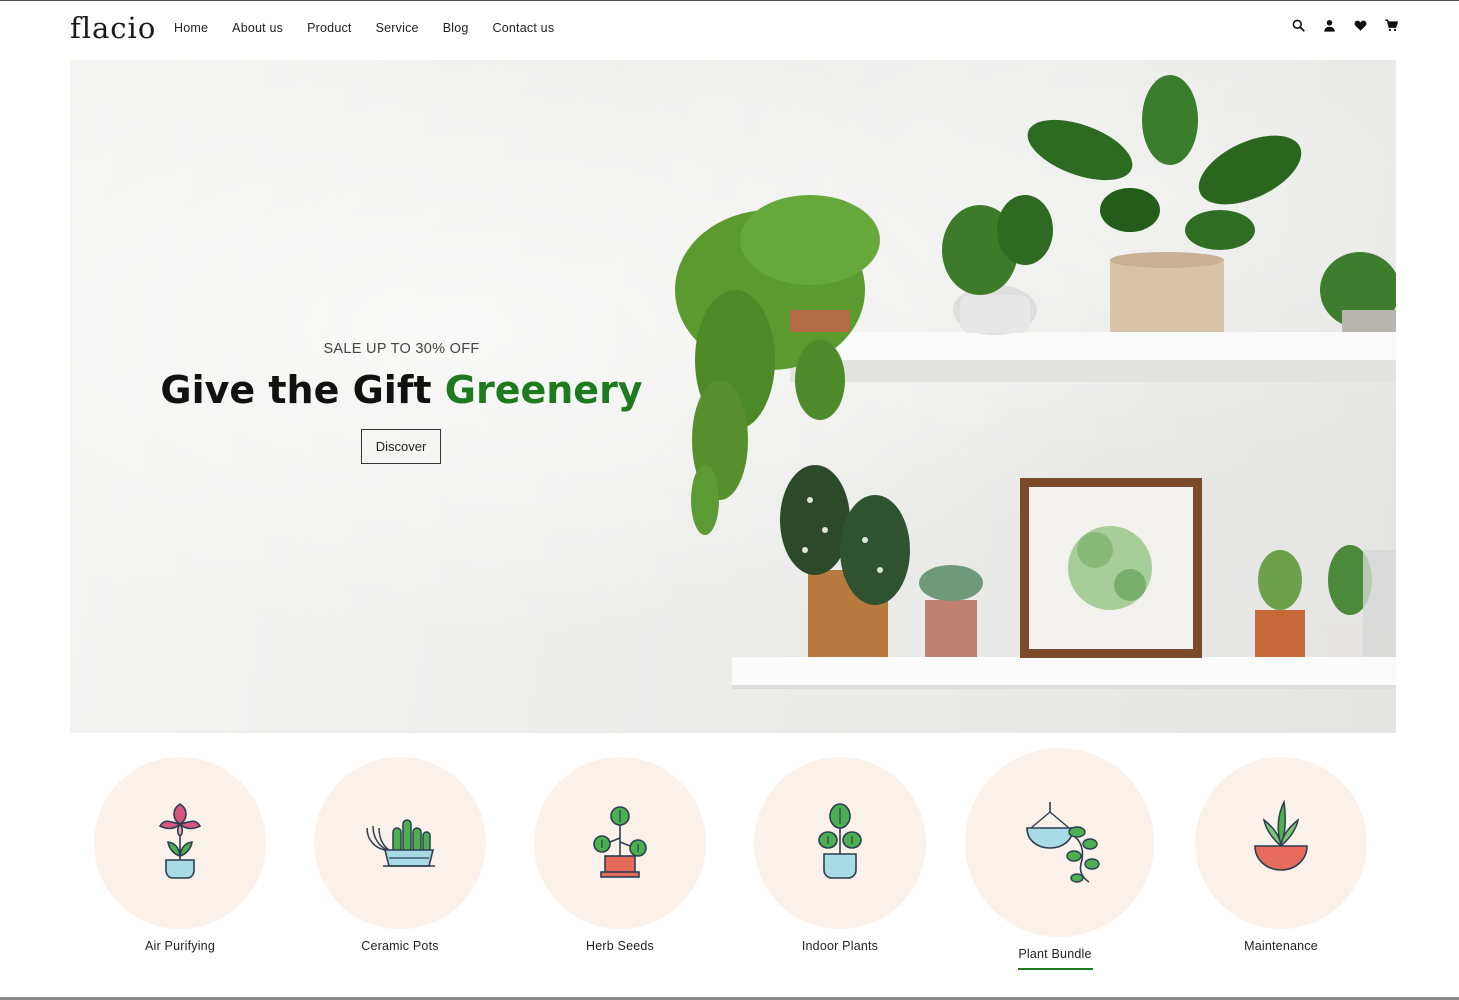 Image resolution: width=1459 pixels, height=1000 pixels. Describe the element at coordinates (1391, 25) in the screenshot. I see `cart-icon` at that location.